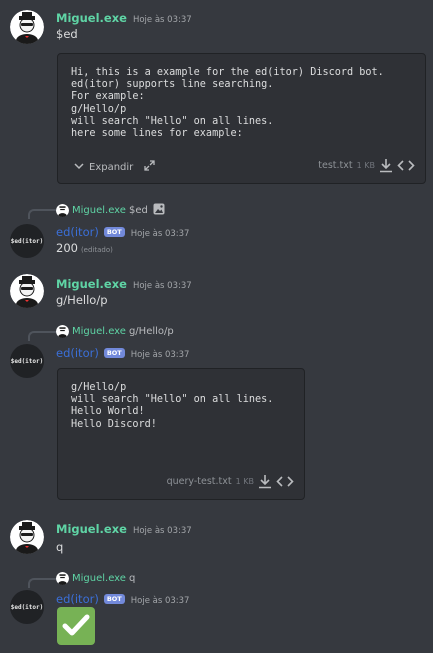 The height and width of the screenshot is (653, 433). What do you see at coordinates (149, 167) in the screenshot?
I see `fullscreen-icon` at bounding box center [149, 167].